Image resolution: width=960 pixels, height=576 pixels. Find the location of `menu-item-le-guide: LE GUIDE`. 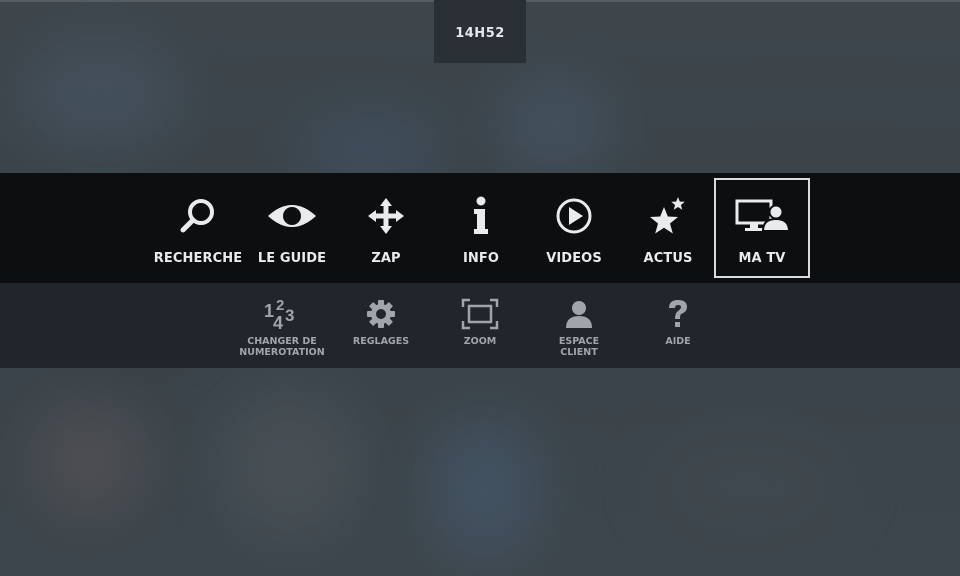

menu-item-le-guide: LE GUIDE is located at coordinates (292, 228).